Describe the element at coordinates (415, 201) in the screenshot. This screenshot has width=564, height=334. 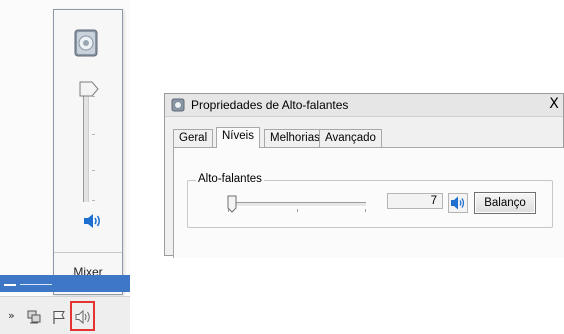
I see `level-value-field: 7` at that location.